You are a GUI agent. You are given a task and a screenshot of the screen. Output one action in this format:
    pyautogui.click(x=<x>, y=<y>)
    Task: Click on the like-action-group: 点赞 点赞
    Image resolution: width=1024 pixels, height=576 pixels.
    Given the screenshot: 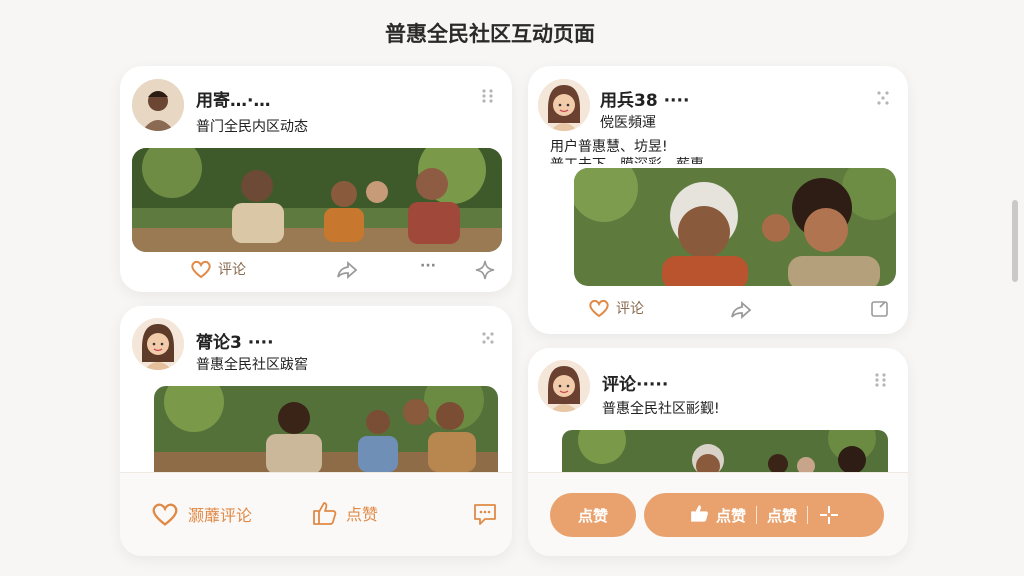 What is the action you would take?
    pyautogui.click(x=764, y=515)
    